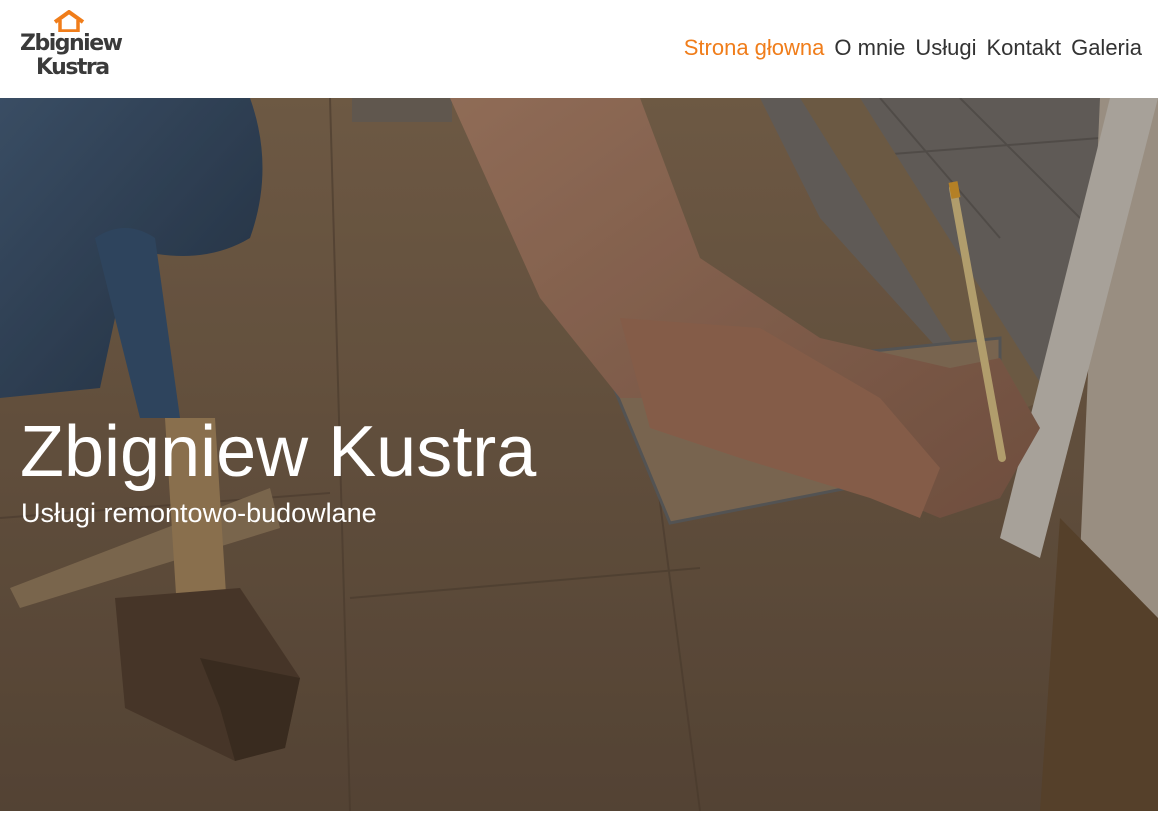 The image size is (1158, 815). What do you see at coordinates (754, 48) in the screenshot?
I see `nav-item-home: Strona głowna` at bounding box center [754, 48].